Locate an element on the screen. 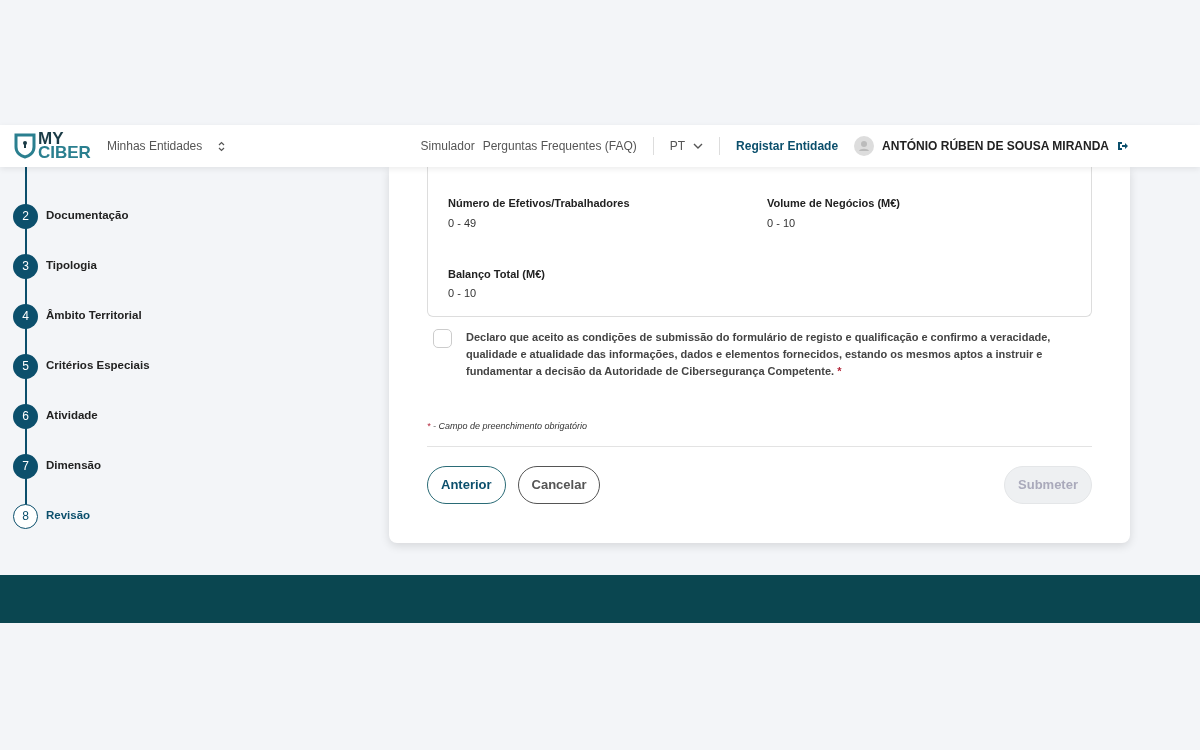 The height and width of the screenshot is (750, 1200). language-selector: PT is located at coordinates (686, 146).